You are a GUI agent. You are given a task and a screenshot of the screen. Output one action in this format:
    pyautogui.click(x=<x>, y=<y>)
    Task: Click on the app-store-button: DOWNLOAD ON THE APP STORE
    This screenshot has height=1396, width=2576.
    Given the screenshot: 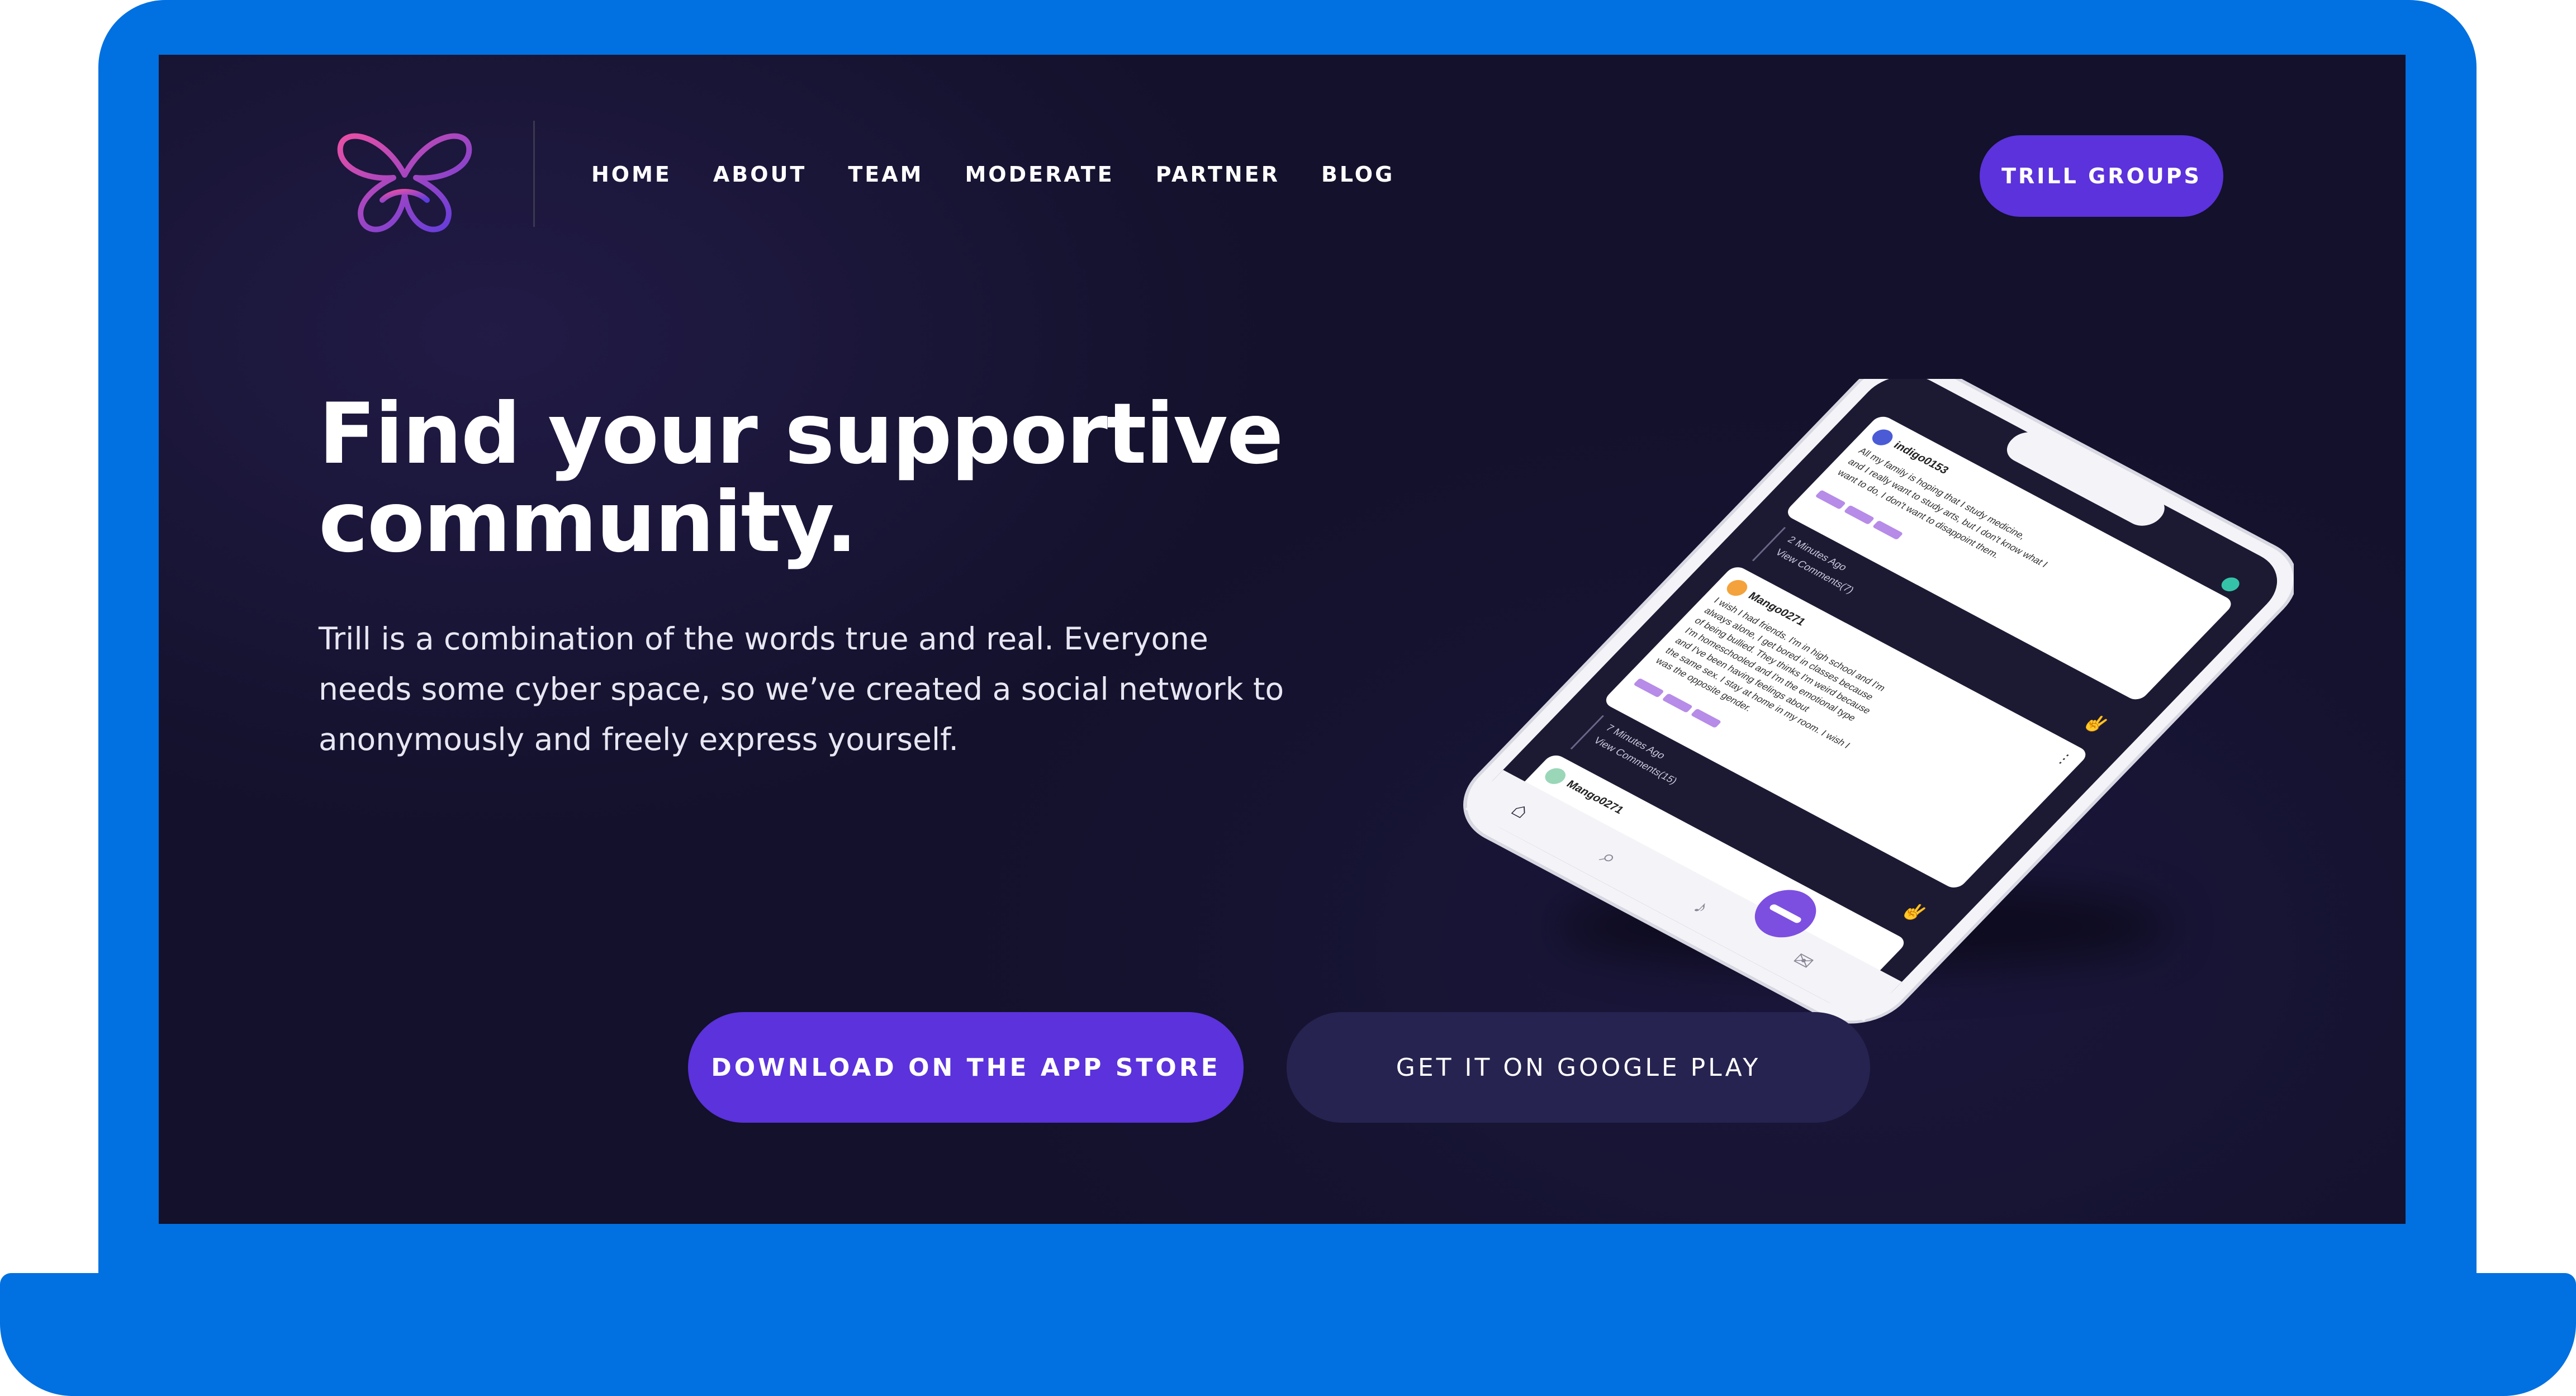 What is the action you would take?
    pyautogui.click(x=966, y=1067)
    